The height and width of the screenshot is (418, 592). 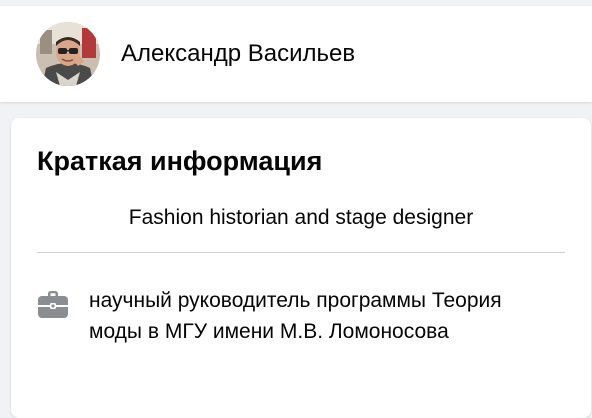 What do you see at coordinates (53, 305) in the screenshot?
I see `briefcase-icon` at bounding box center [53, 305].